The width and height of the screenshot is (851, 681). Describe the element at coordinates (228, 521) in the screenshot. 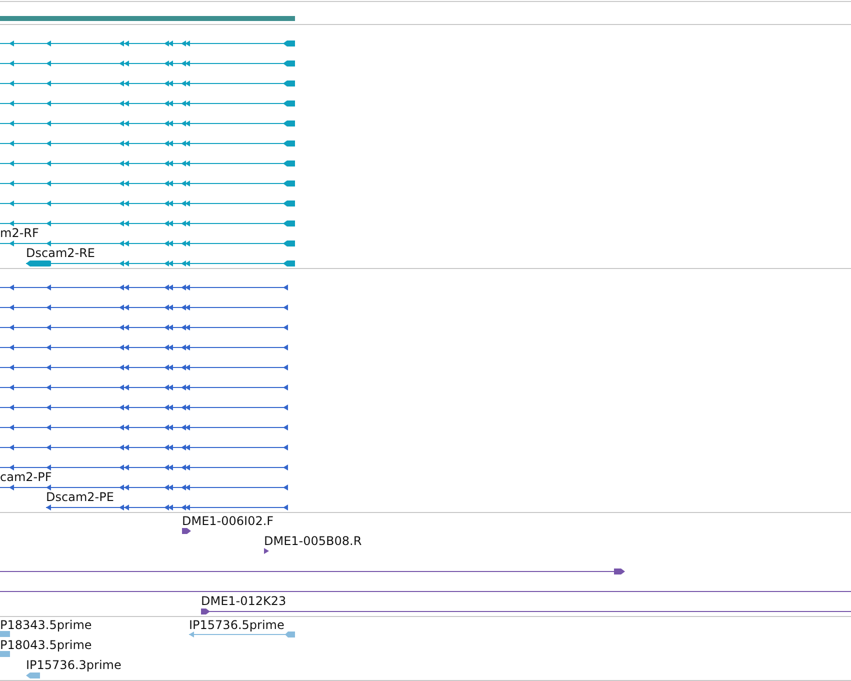

I see `feature-label: DME1-006I02.F` at that location.